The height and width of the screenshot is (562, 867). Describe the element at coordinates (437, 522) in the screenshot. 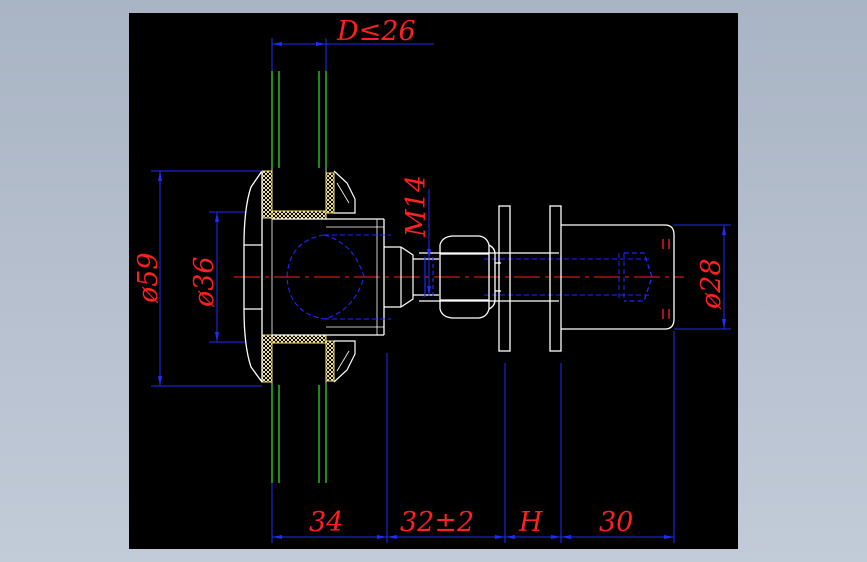

I see `dim-length-32-label: 32±2` at that location.